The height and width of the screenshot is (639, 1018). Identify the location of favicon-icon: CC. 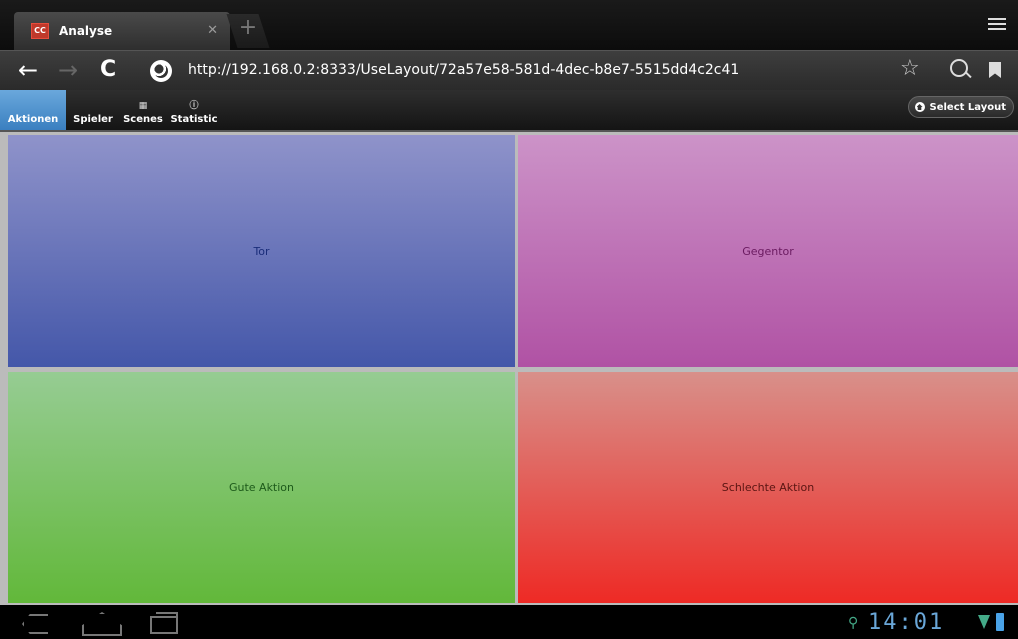
(40, 31).